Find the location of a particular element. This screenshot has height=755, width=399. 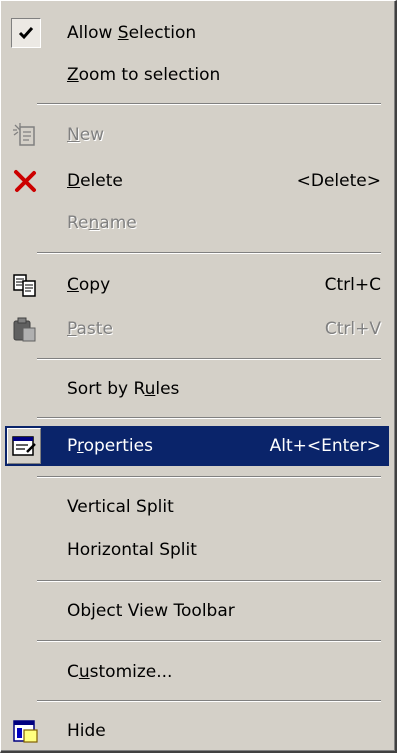

menu-item-label: Horizontal Split is located at coordinates (132, 550).